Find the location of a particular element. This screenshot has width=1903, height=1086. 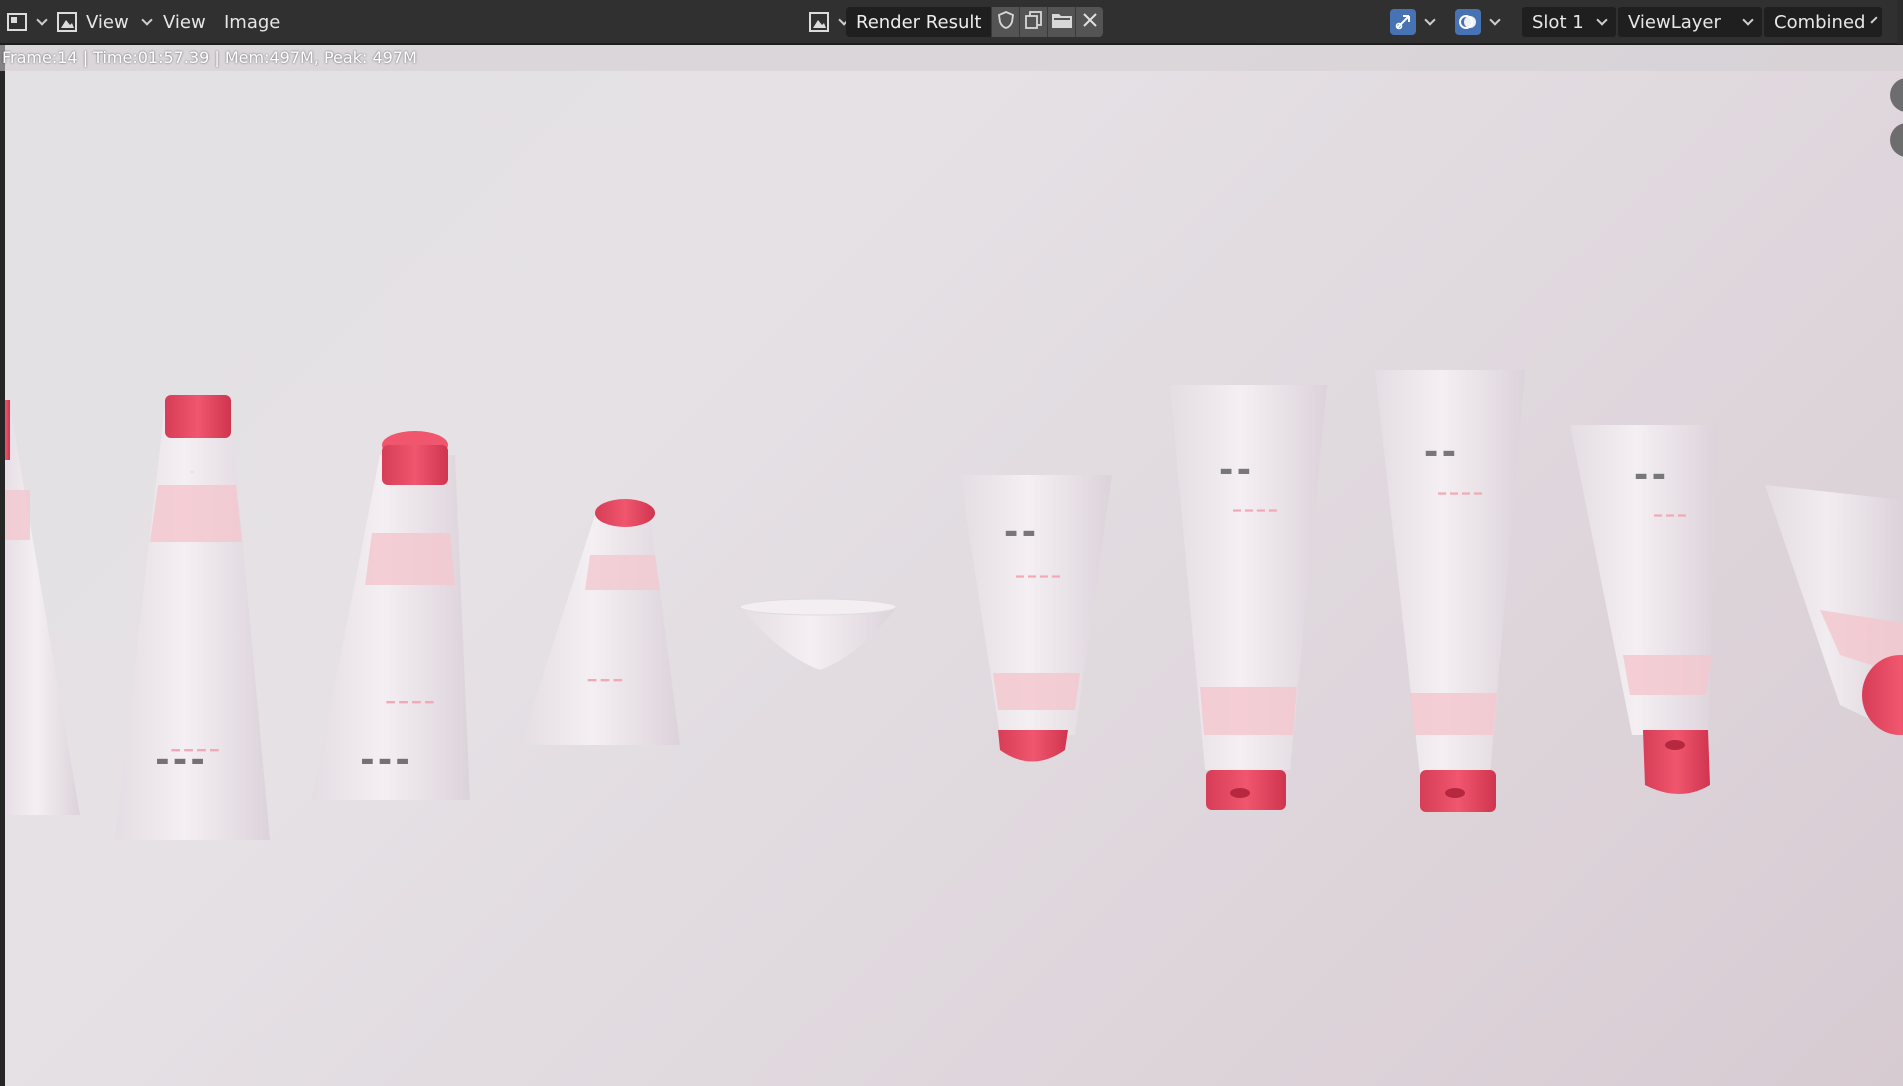

gizmo-icon is located at coordinates (1403, 22).